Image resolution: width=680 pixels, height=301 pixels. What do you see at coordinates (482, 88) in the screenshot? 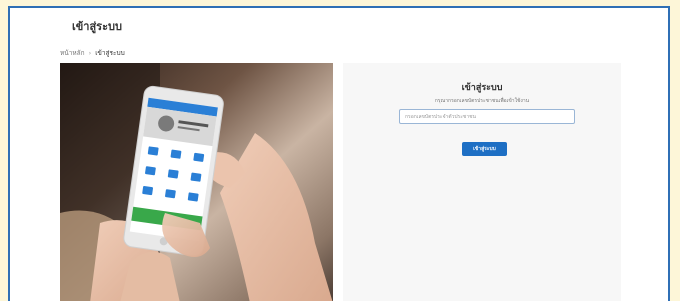
I see `login-title: เข้าสู่ระบบ` at bounding box center [482, 88].